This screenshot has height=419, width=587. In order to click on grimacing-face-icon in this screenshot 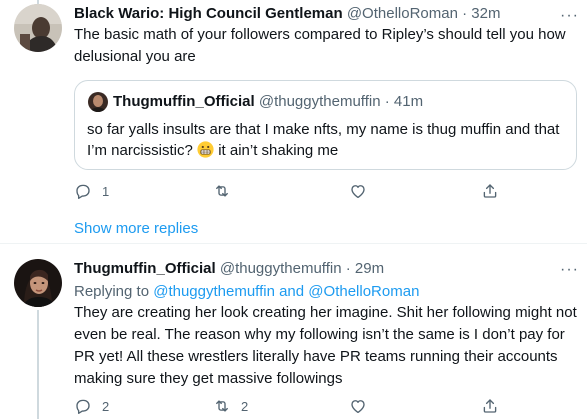, I will do `click(205, 149)`.